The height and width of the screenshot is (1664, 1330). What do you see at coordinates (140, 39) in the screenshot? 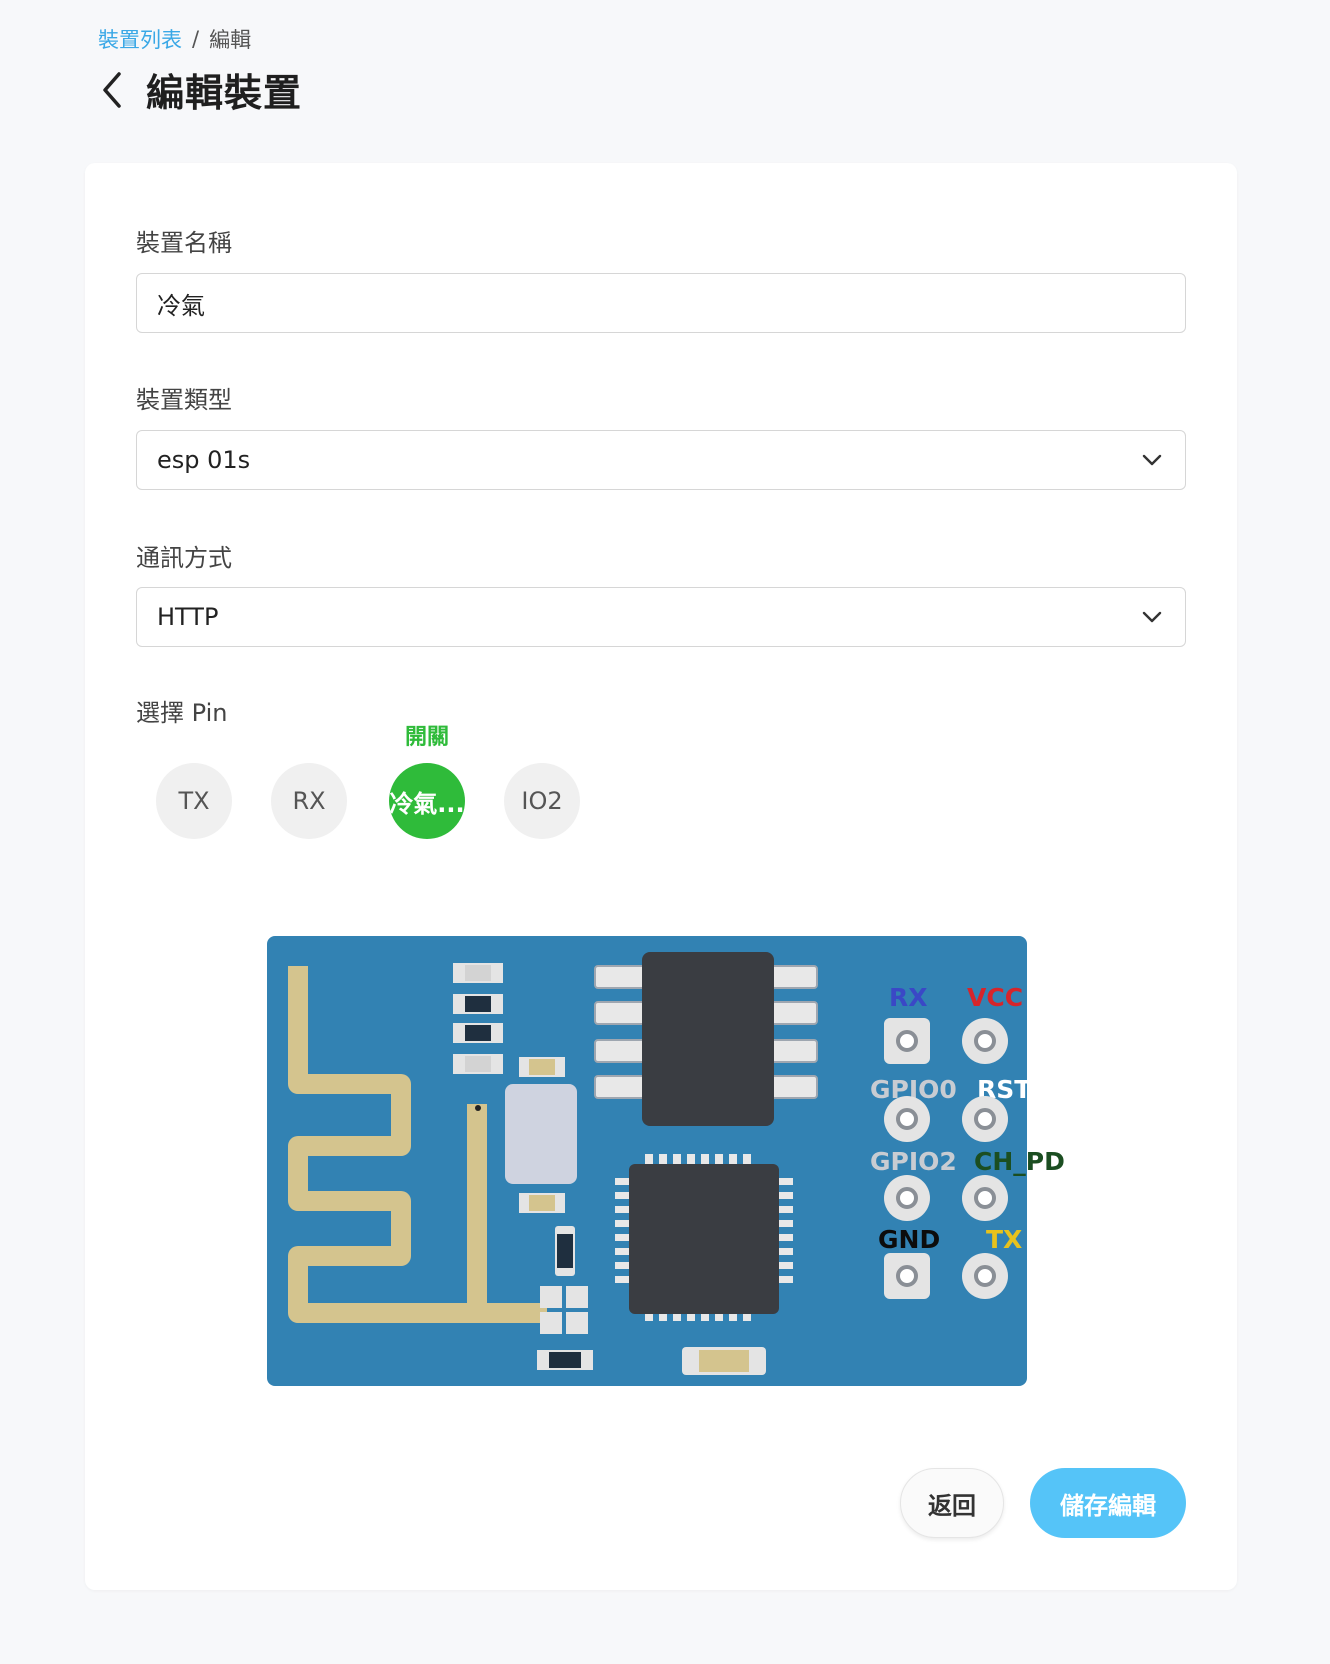
I see `breadcrumb-device-list-link: 裝置列表` at bounding box center [140, 39].